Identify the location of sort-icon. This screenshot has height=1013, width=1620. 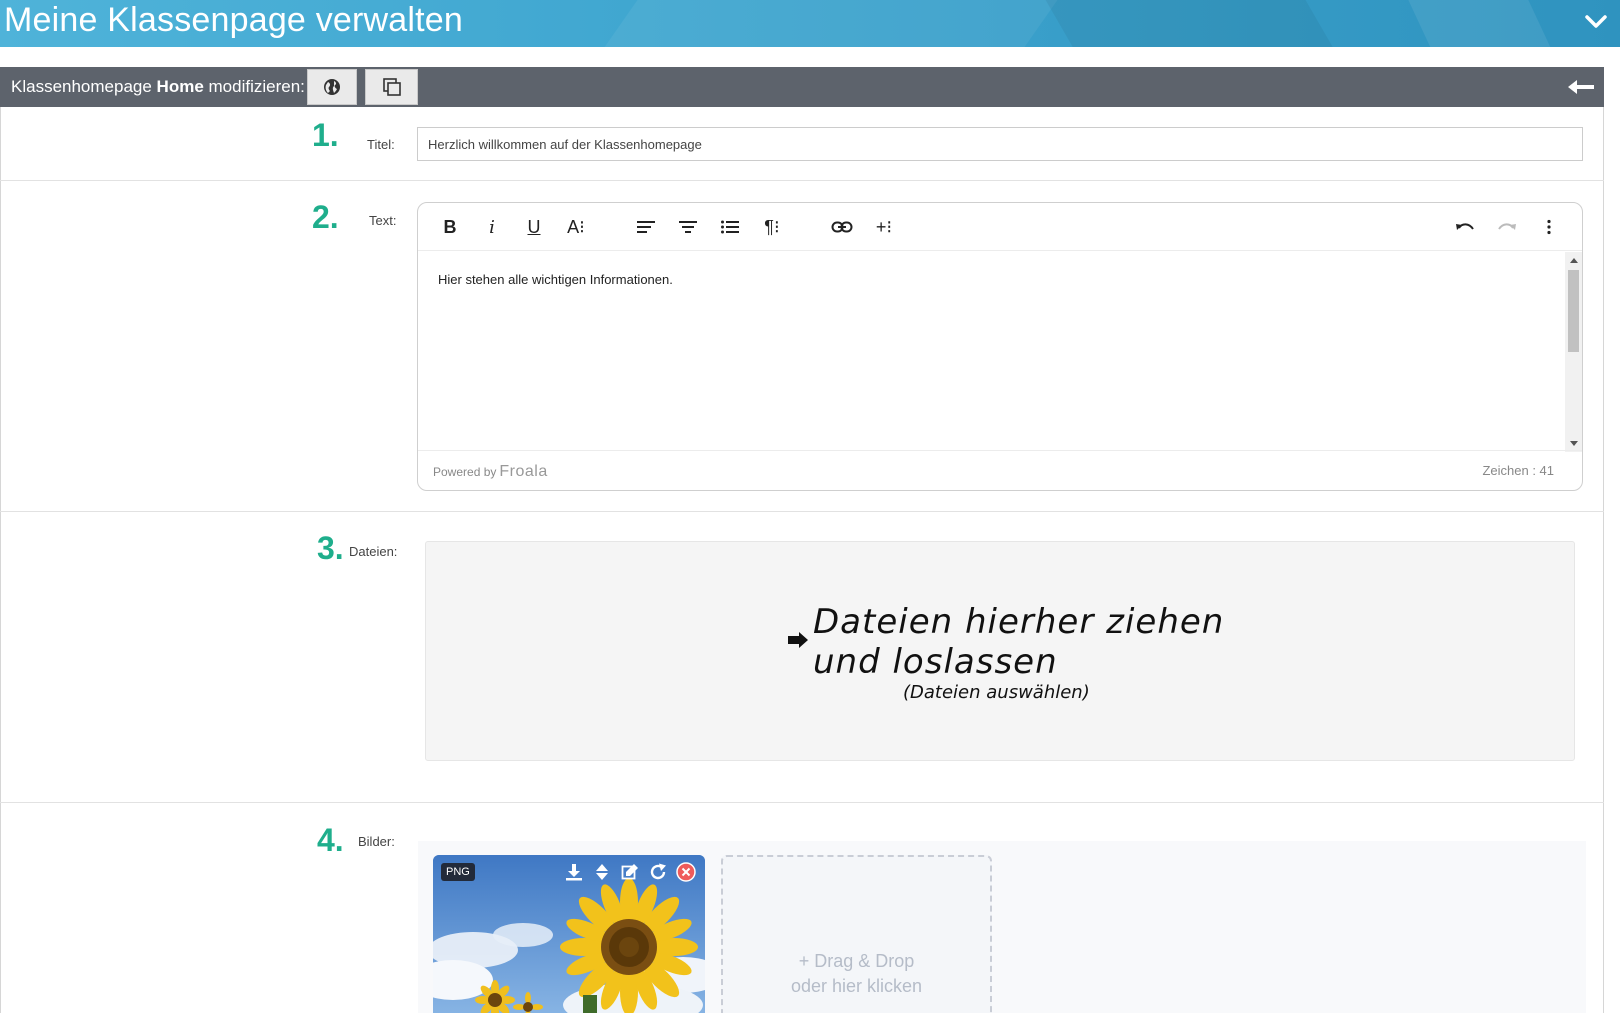
(602, 872).